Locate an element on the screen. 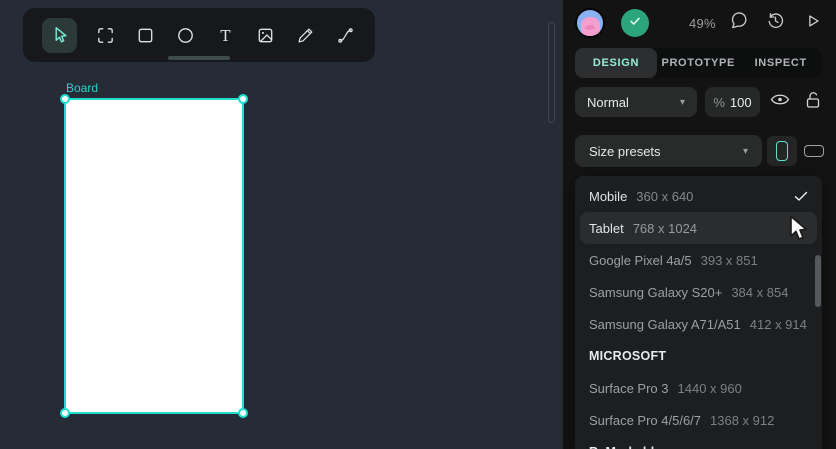 The image size is (836, 449). orientation-landscape-button is located at coordinates (814, 151).